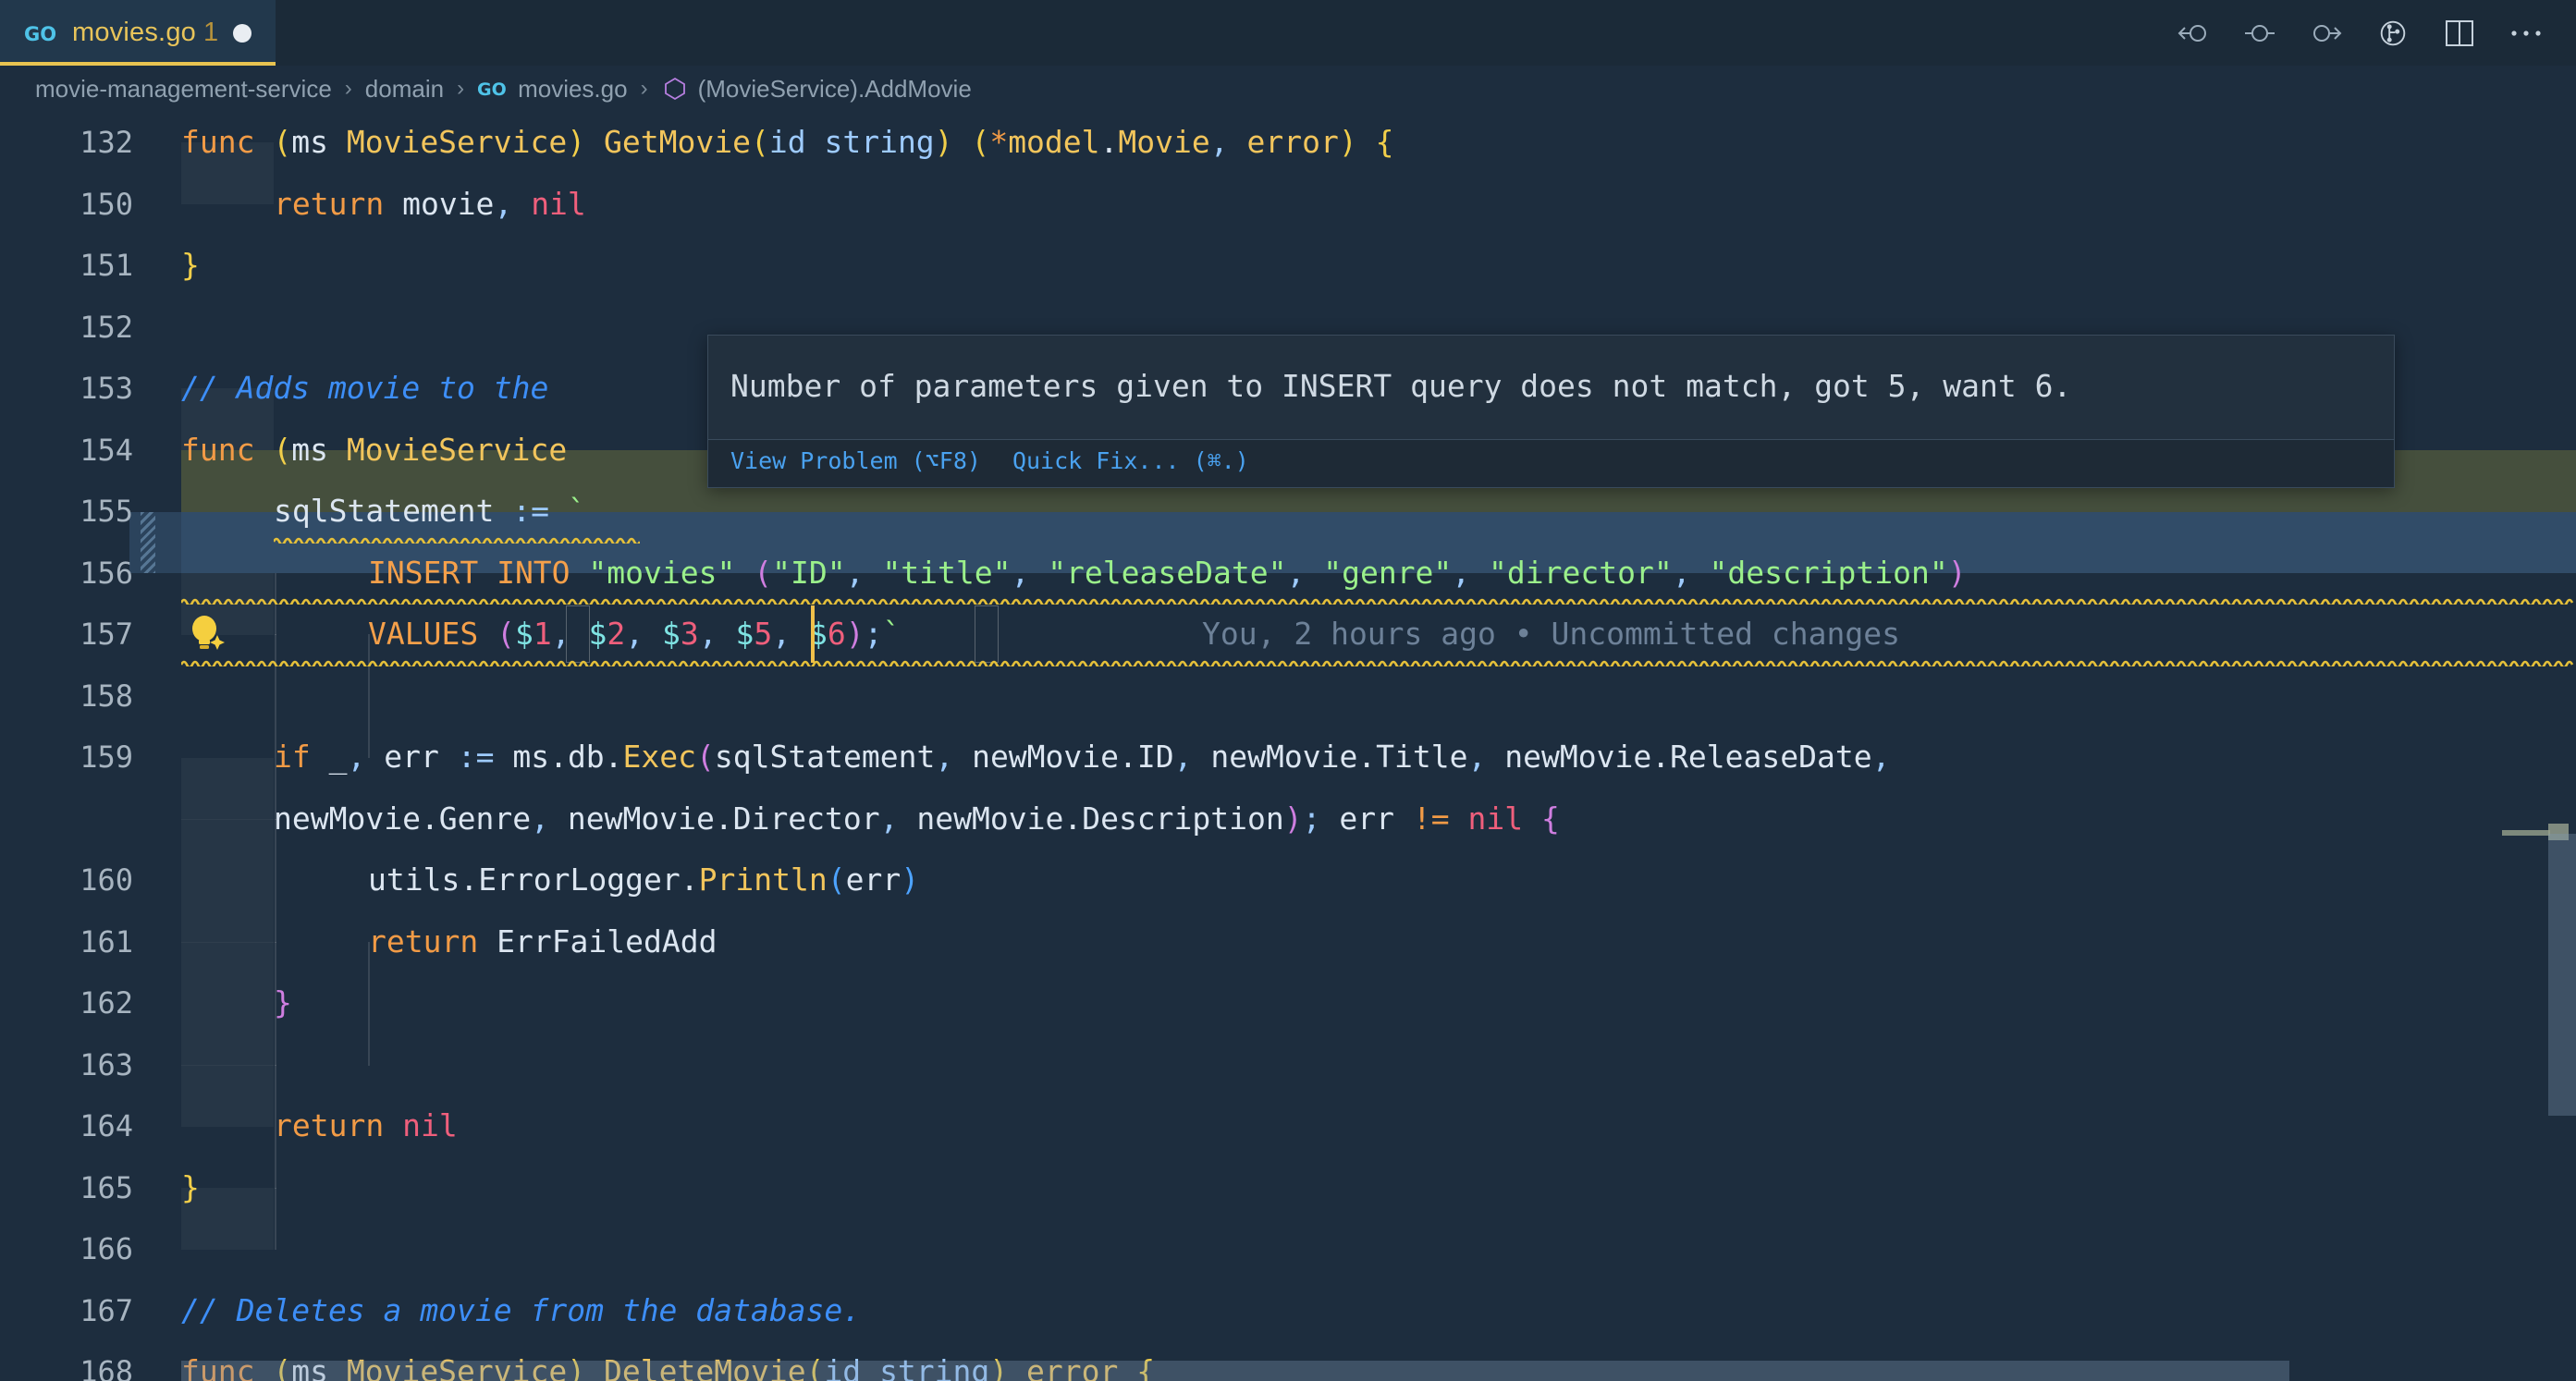  Describe the element at coordinates (107, 757) in the screenshot. I see `line-number: 159` at that location.